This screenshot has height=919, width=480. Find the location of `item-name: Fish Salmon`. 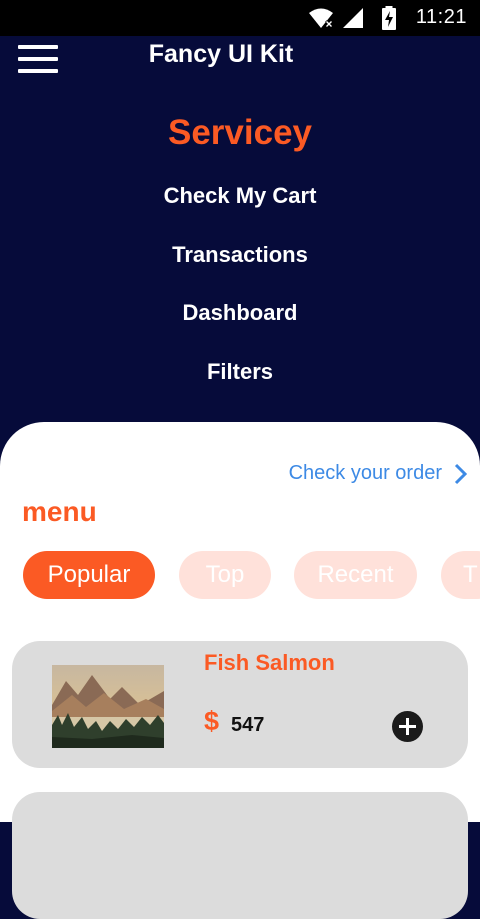

item-name: Fish Salmon is located at coordinates (269, 662).